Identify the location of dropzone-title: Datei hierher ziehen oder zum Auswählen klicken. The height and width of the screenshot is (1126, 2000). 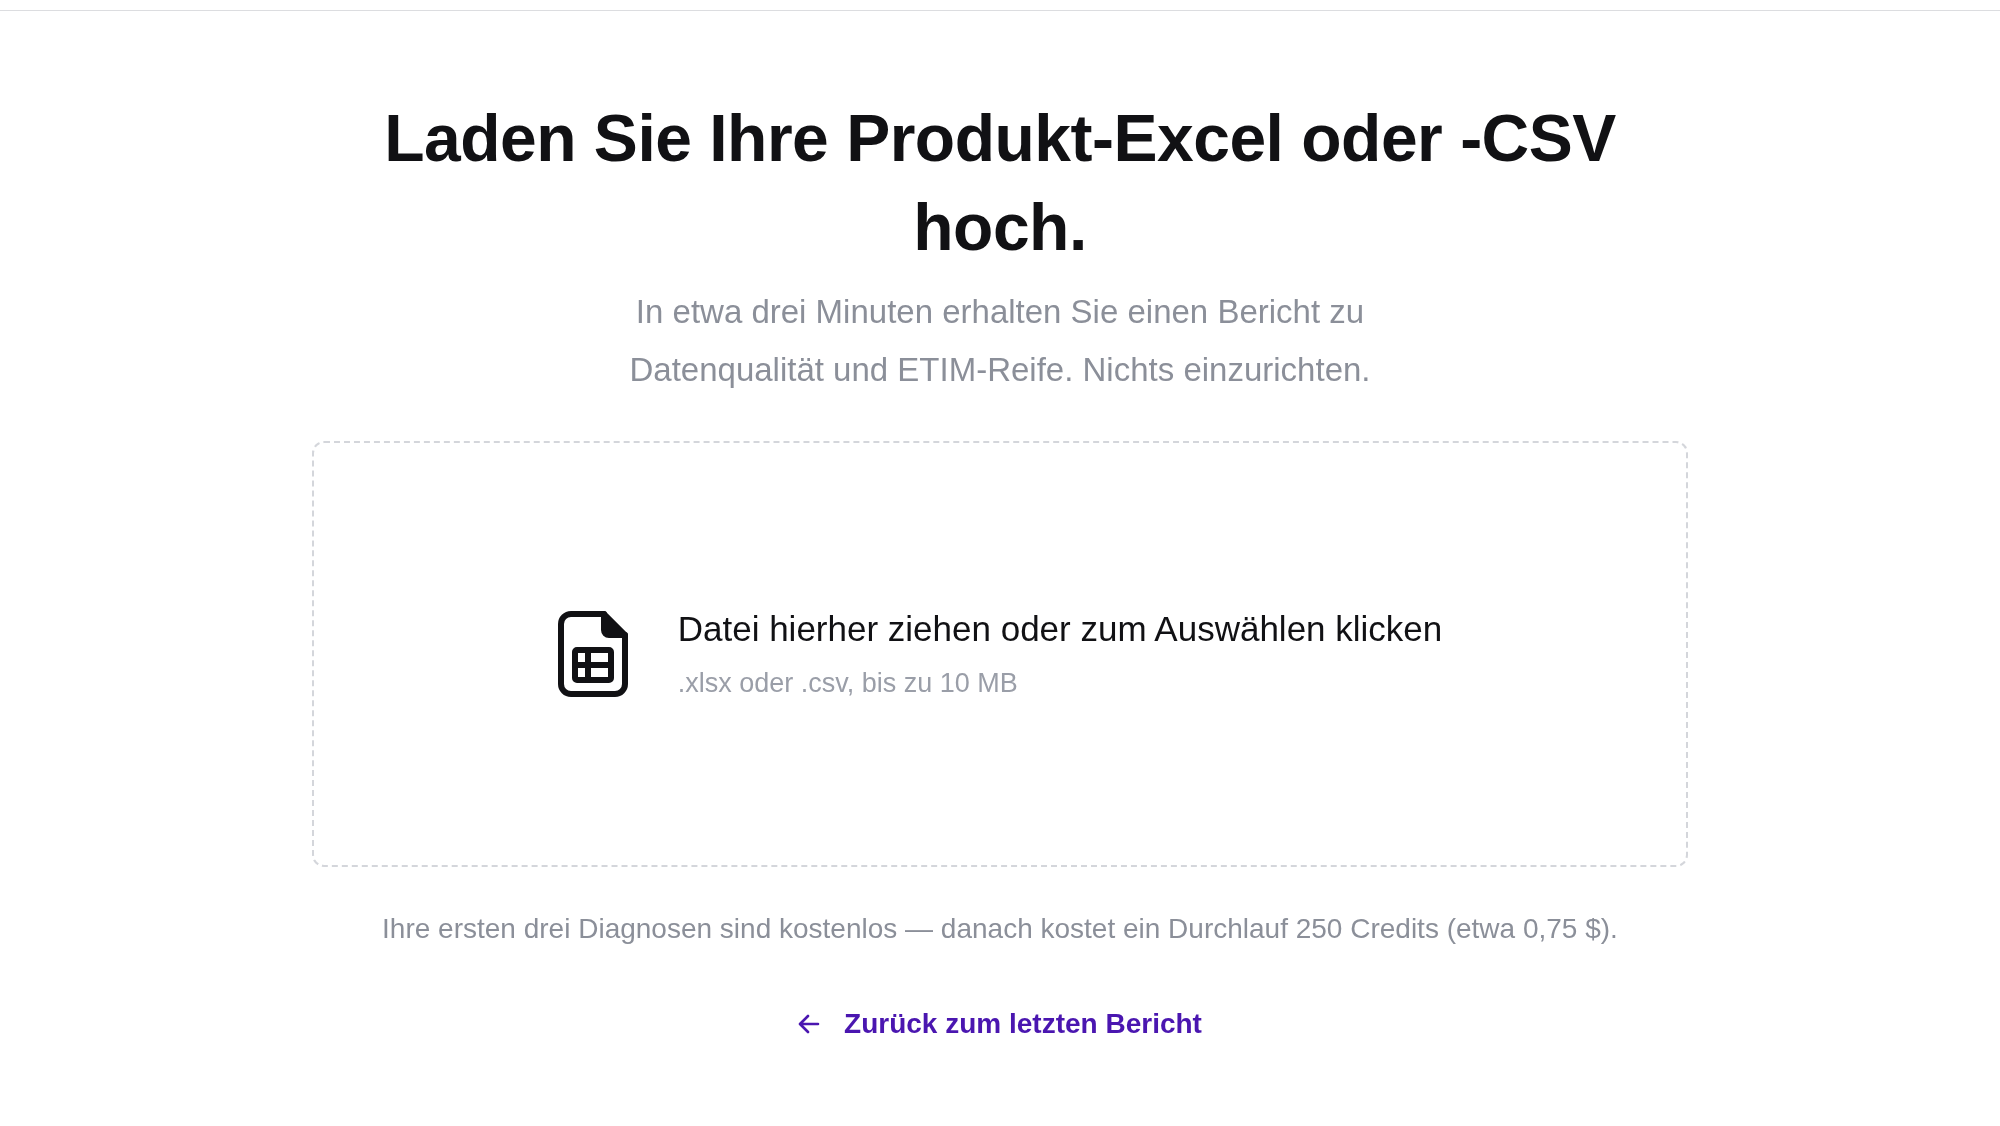
(1060, 629).